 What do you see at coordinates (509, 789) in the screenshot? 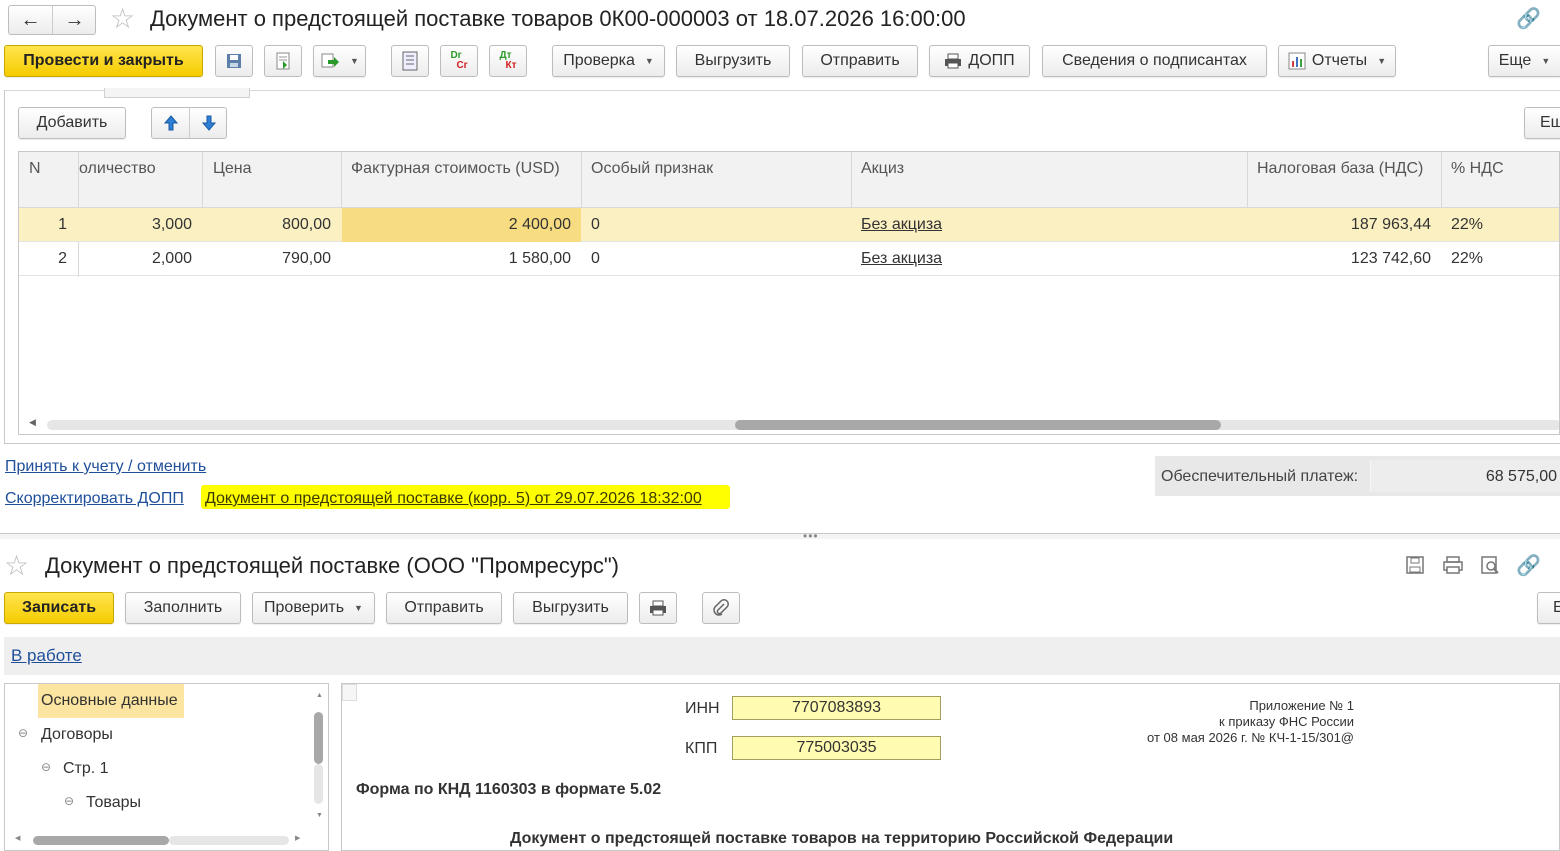
I see `form-knd-title: Форма по КНД 1160303 в формате 5.02` at bounding box center [509, 789].